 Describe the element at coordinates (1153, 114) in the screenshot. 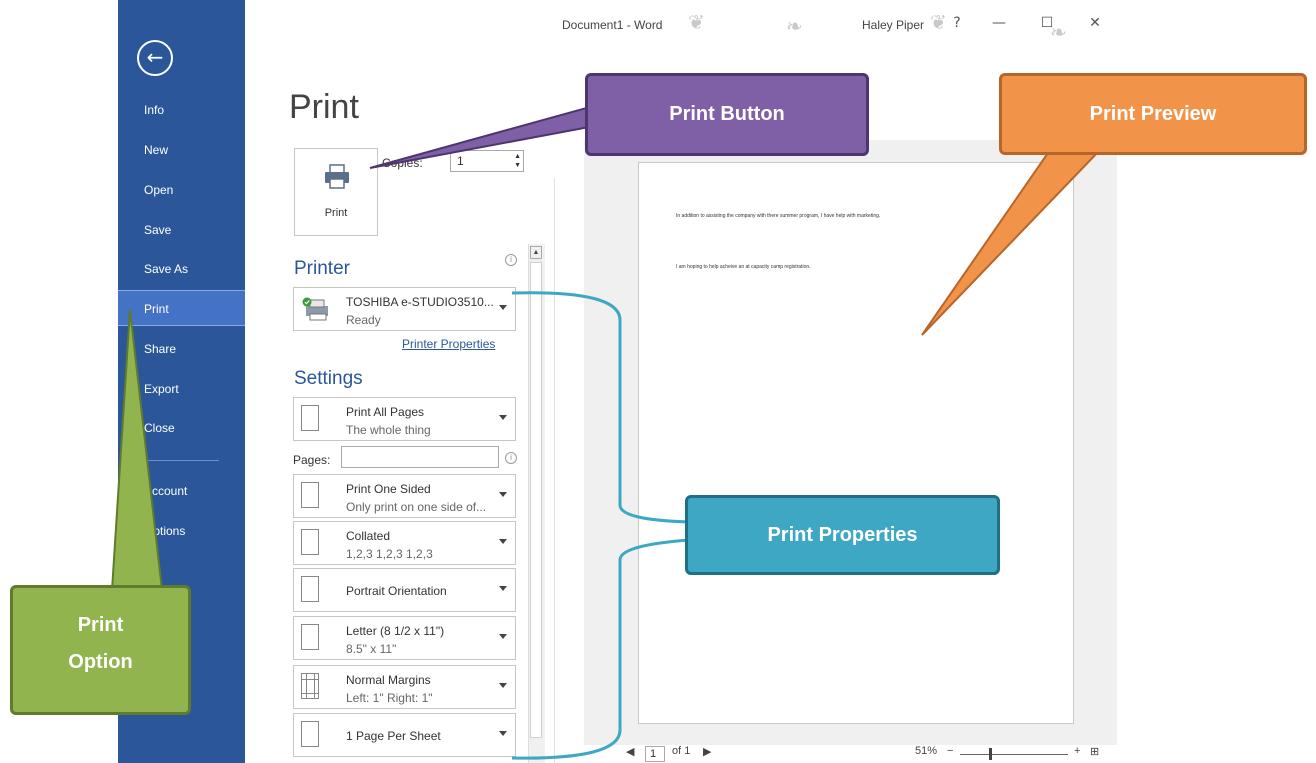

I see `print-preview-callout: Print Preview` at that location.